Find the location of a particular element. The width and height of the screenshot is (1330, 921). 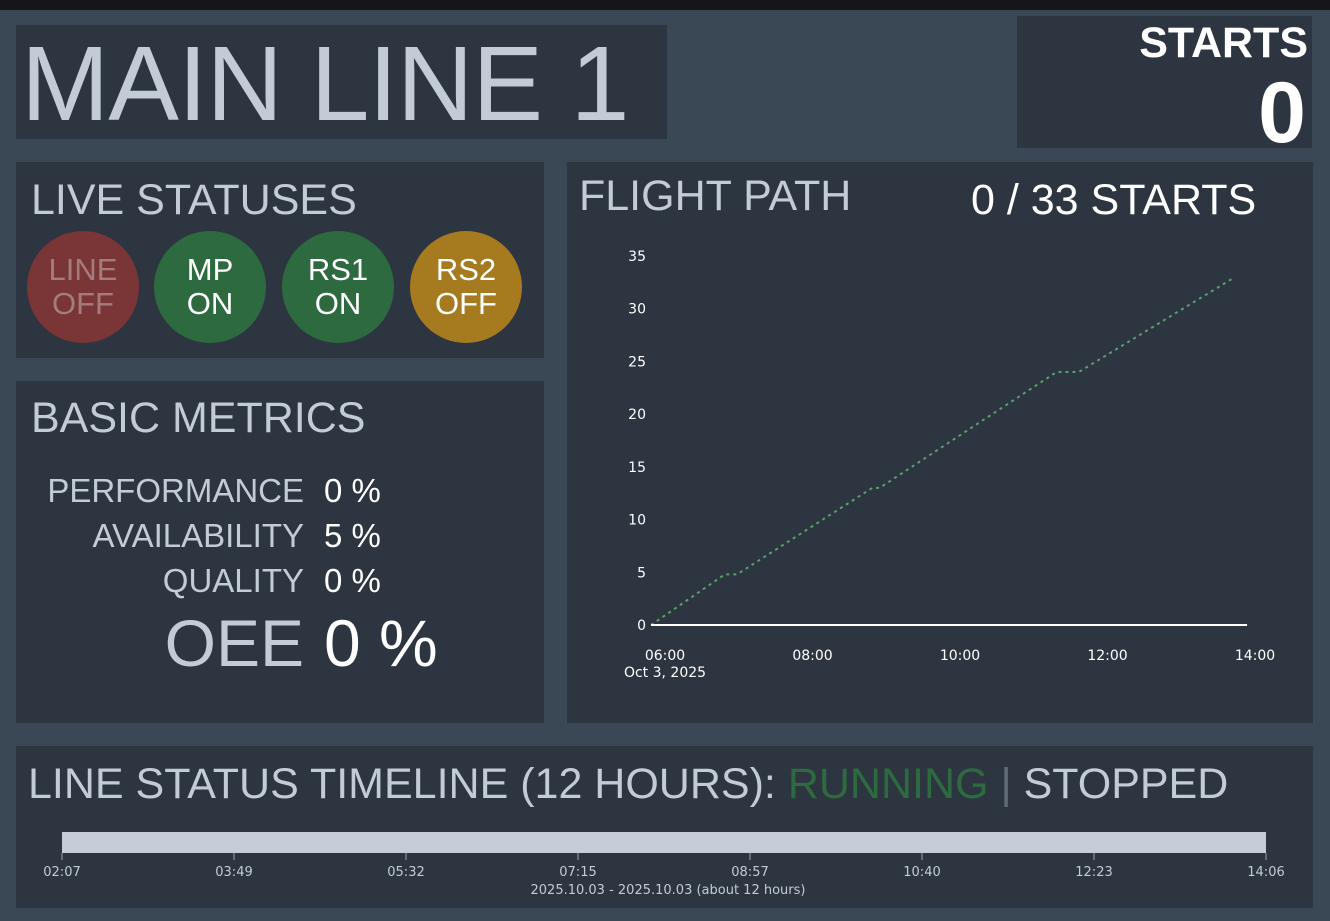

starts-label: STARTS is located at coordinates (1223, 43).